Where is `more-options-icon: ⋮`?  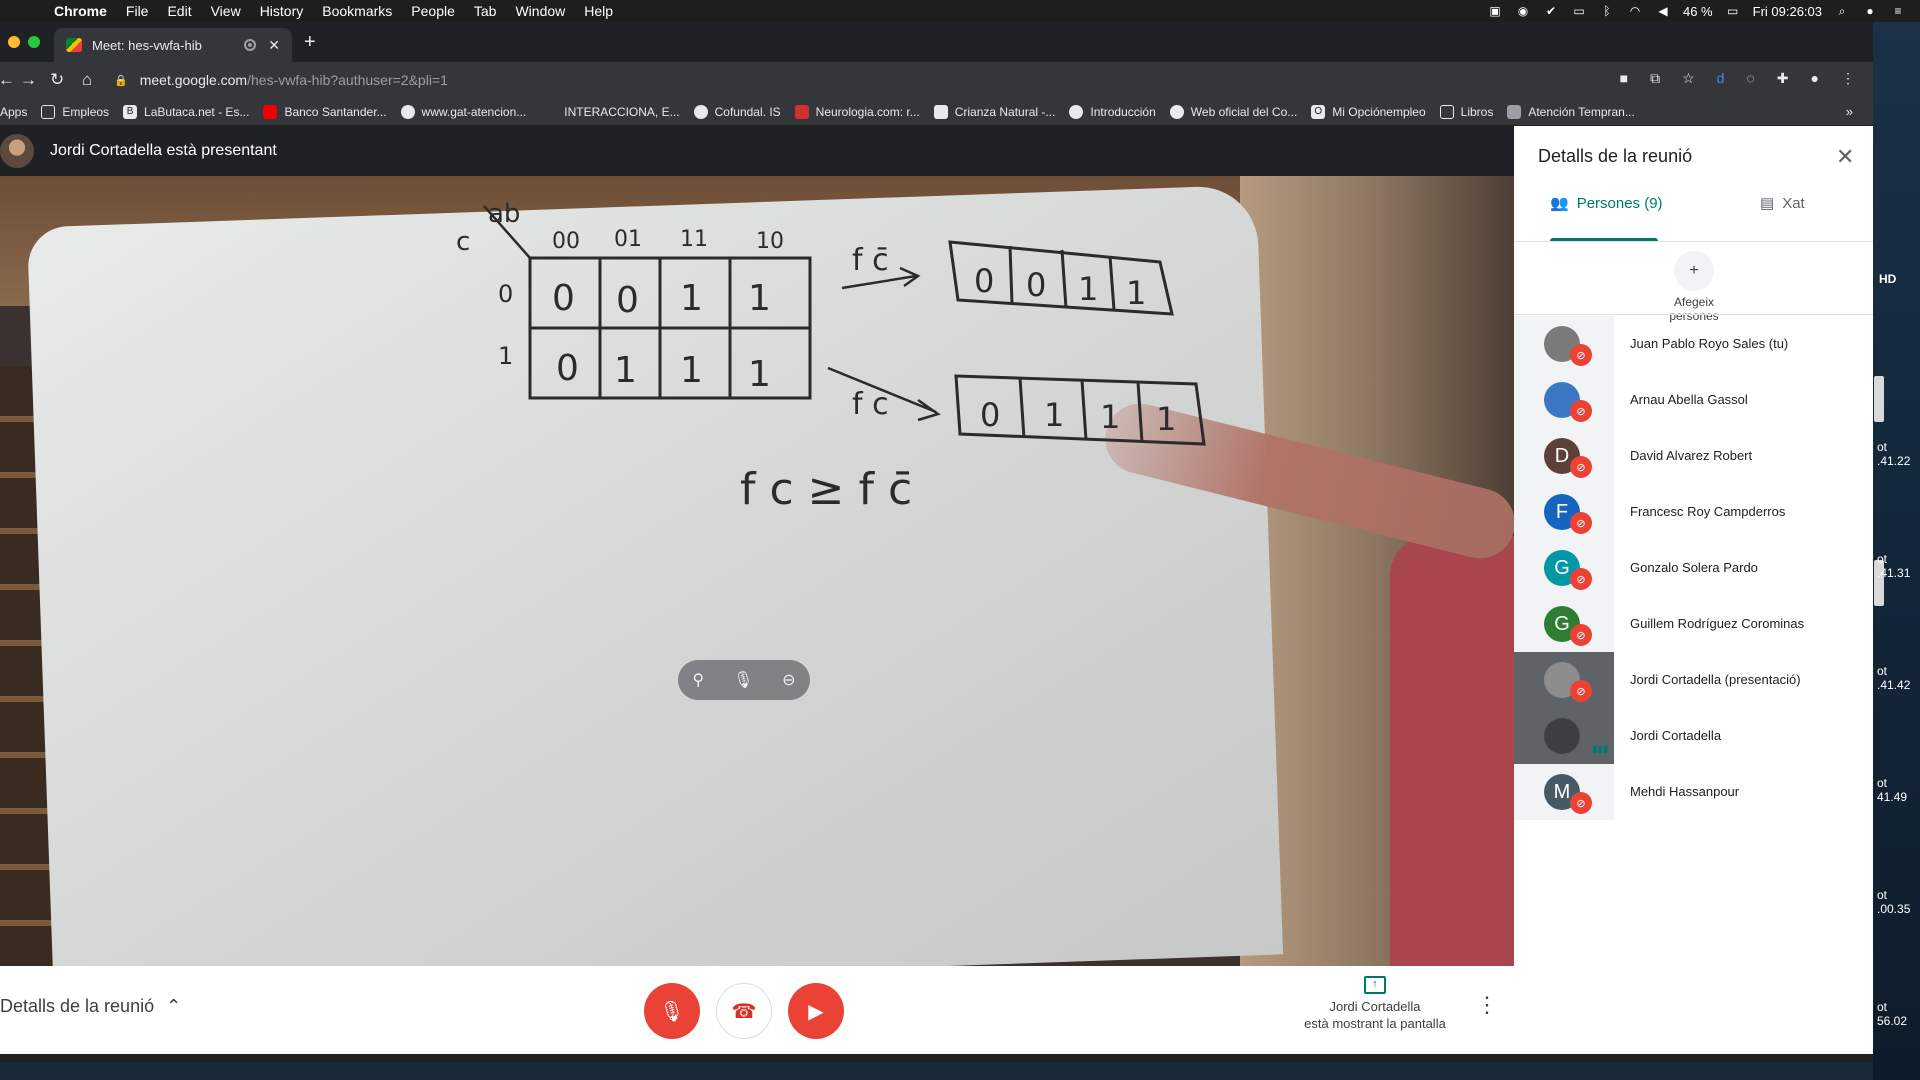
more-options-icon: ⋮ is located at coordinates (1487, 1005).